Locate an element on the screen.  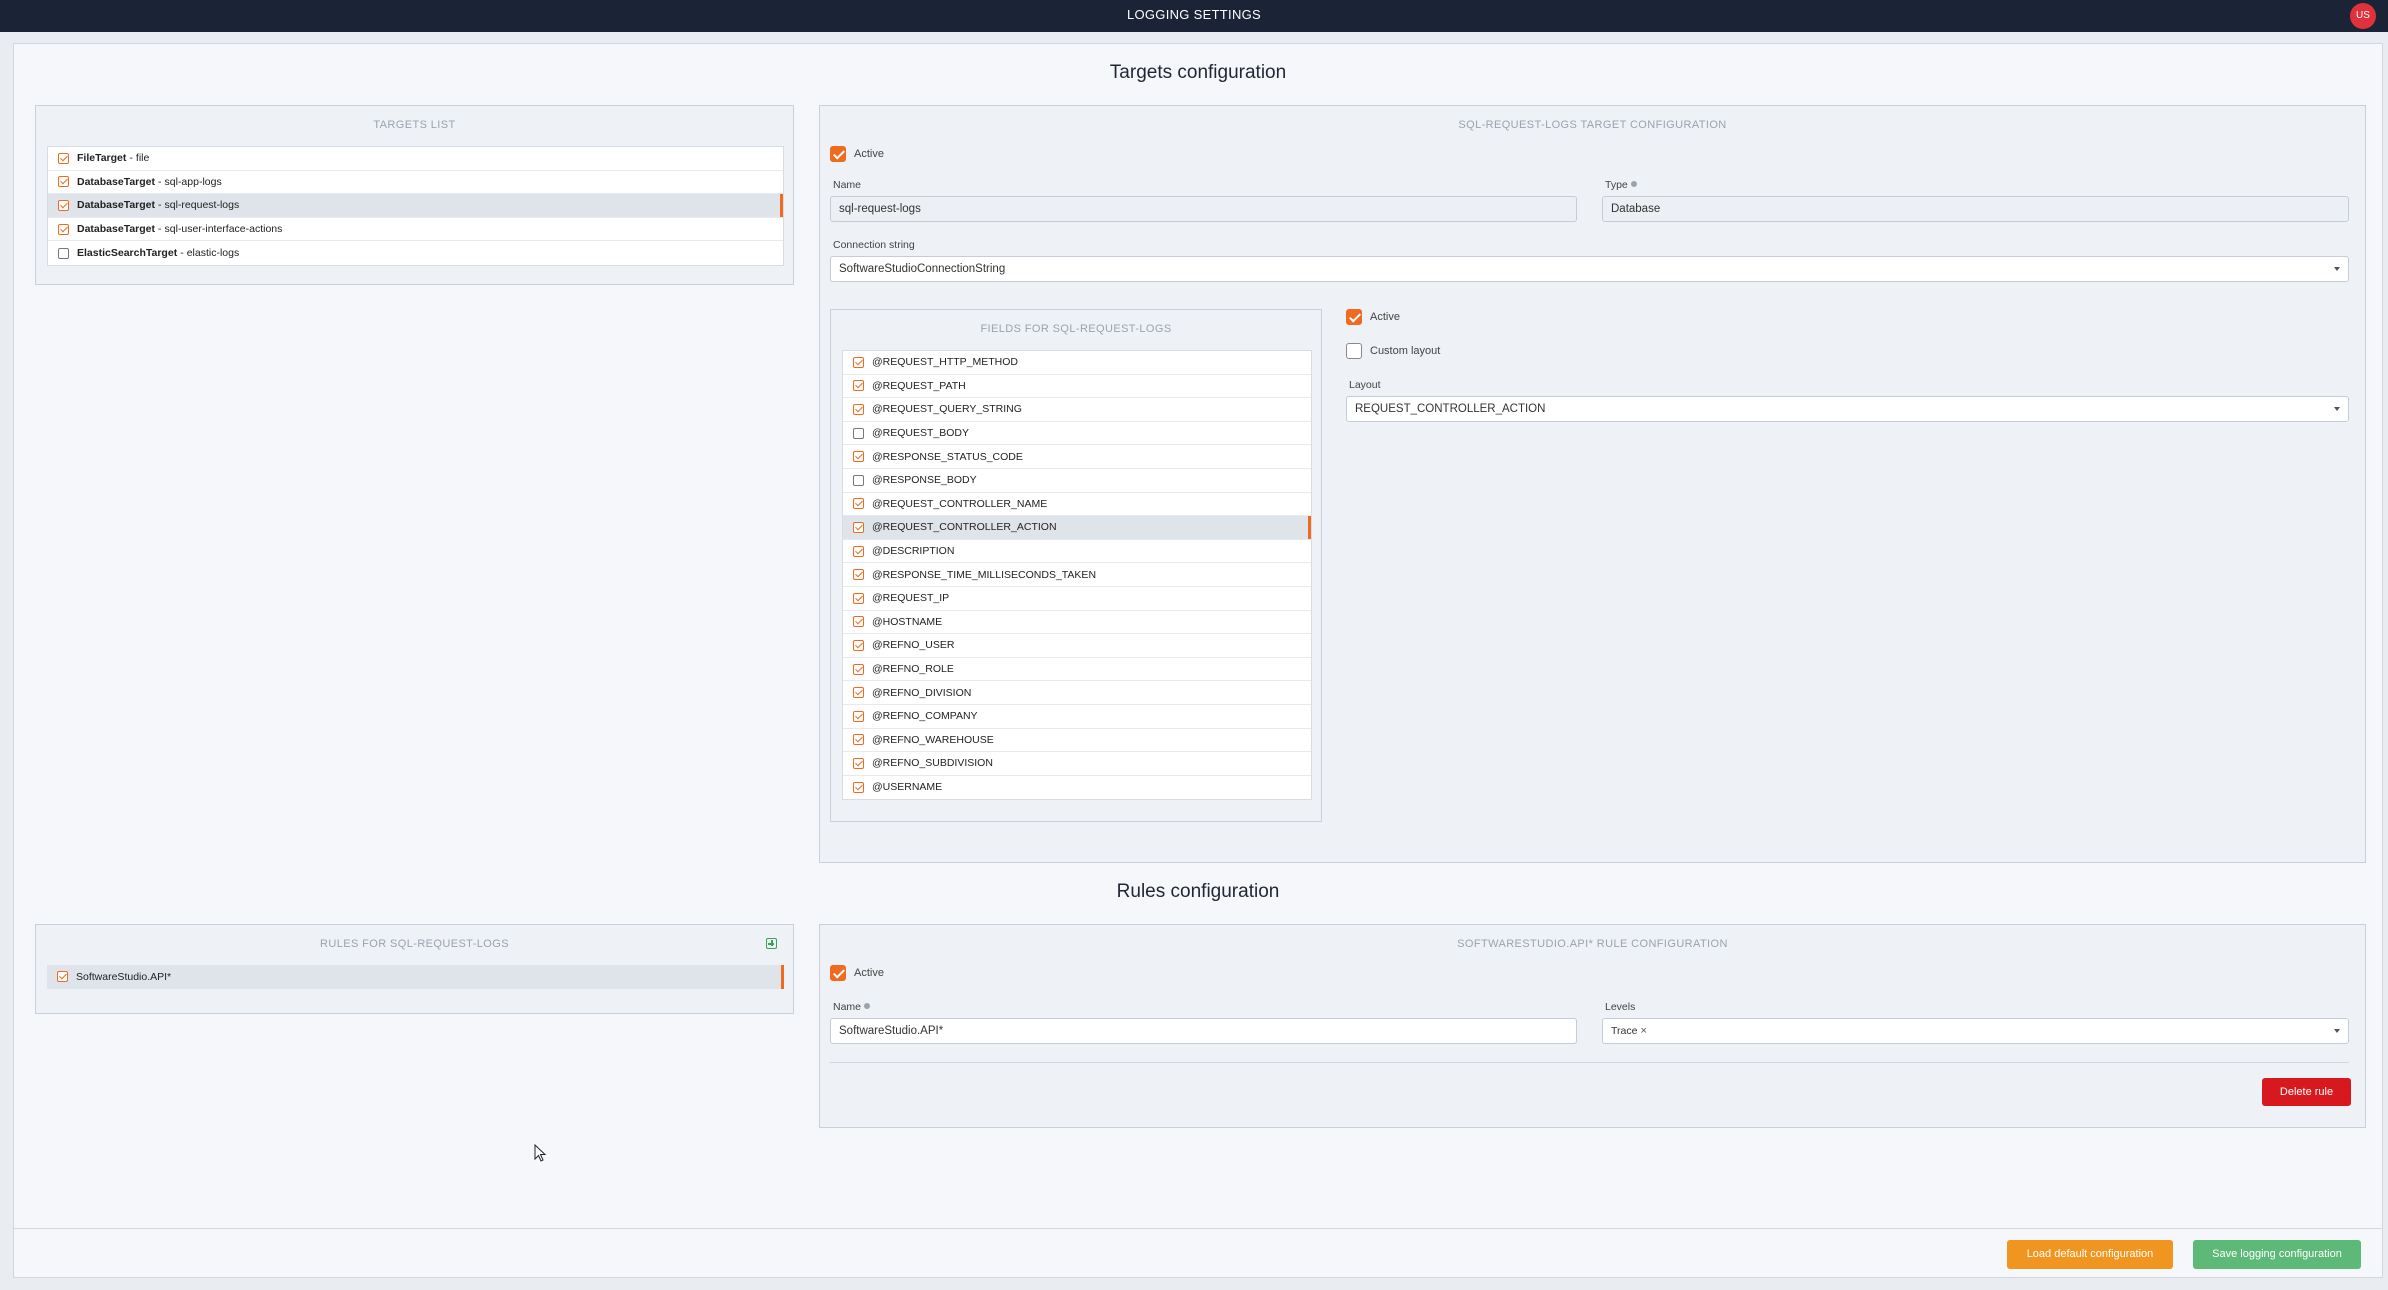
field-list-item: @REQUEST_PATH is located at coordinates (1077, 387).